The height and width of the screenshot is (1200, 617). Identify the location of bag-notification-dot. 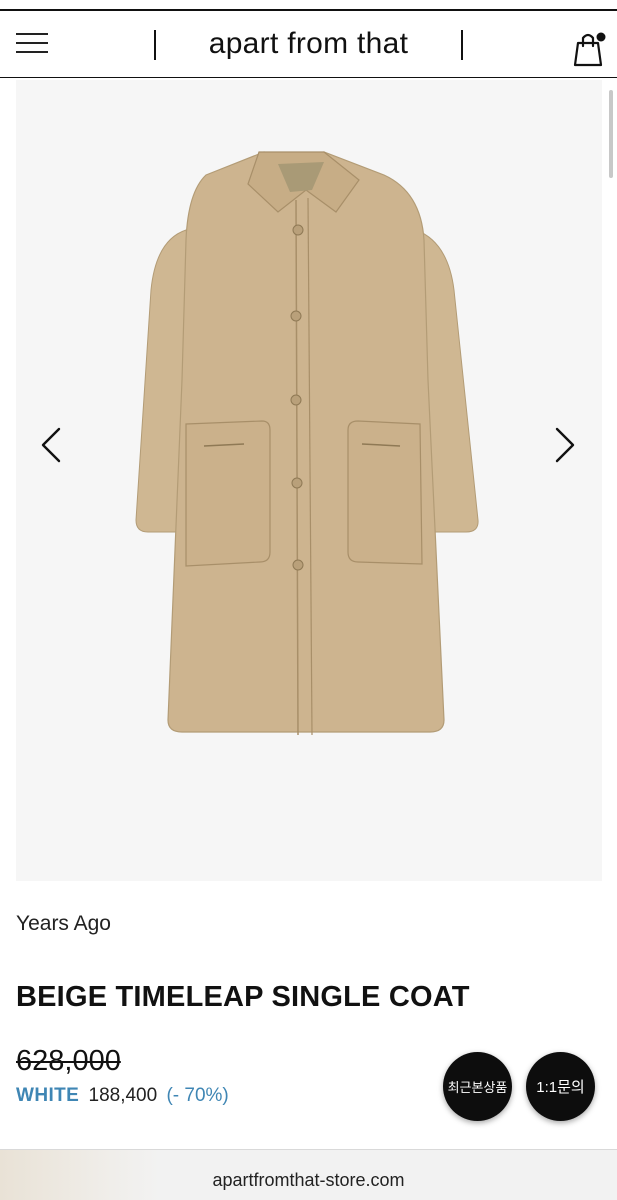
(601, 37).